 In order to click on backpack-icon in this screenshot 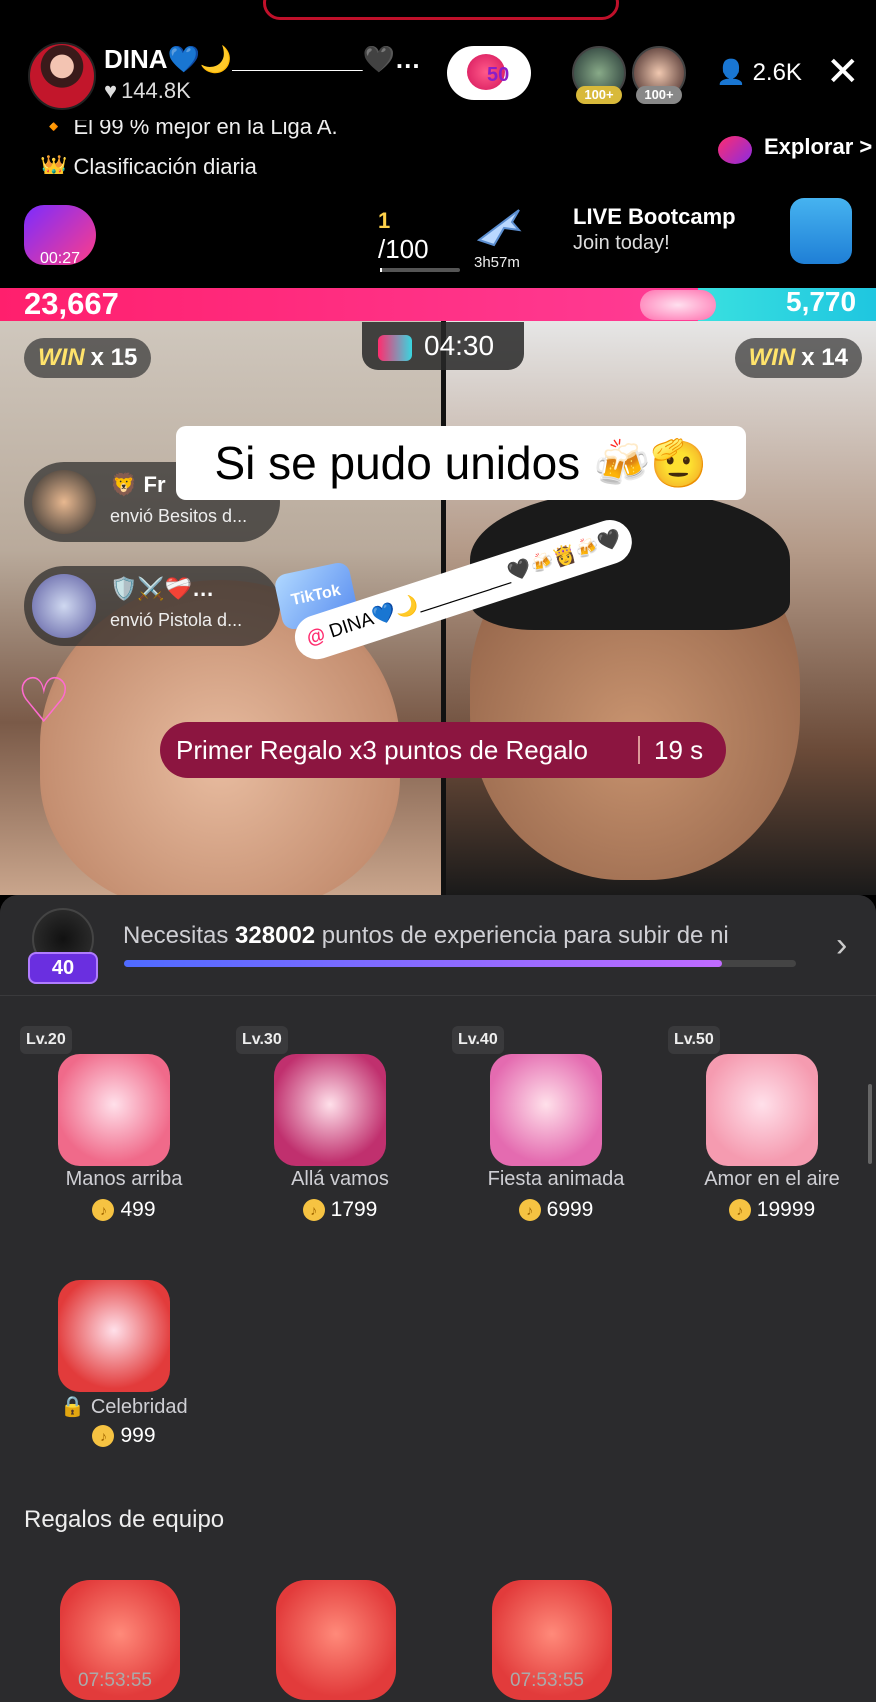, I will do `click(821, 231)`.